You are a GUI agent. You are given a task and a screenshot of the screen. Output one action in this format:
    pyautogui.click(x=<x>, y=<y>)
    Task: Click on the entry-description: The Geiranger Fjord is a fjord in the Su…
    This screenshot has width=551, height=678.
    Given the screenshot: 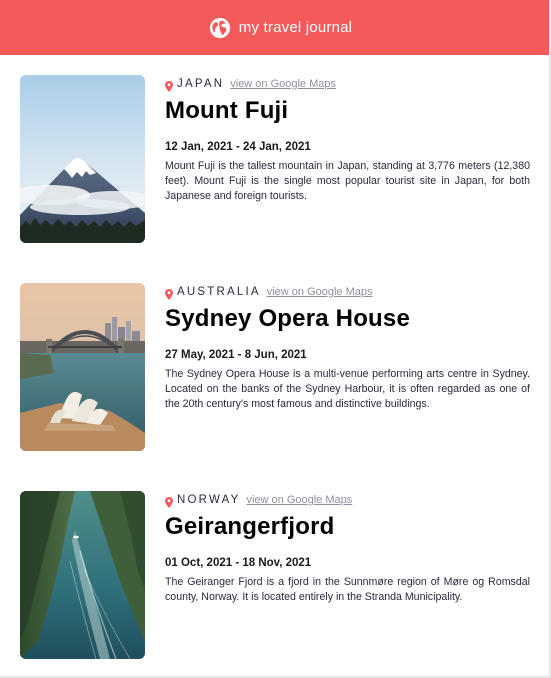 What is the action you would take?
    pyautogui.click(x=347, y=589)
    